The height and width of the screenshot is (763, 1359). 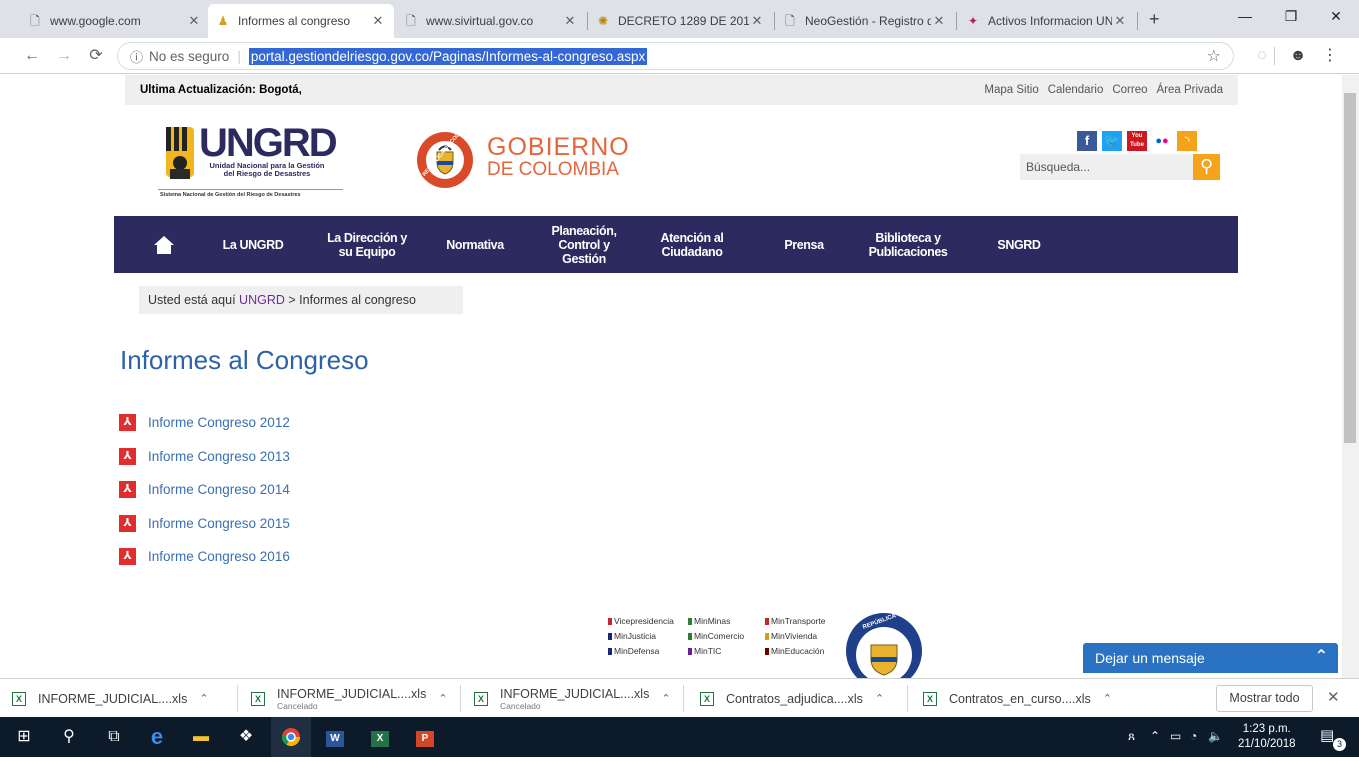 I want to click on tab-informes: ♟ Informes al congreso ✕, so click(x=301, y=21).